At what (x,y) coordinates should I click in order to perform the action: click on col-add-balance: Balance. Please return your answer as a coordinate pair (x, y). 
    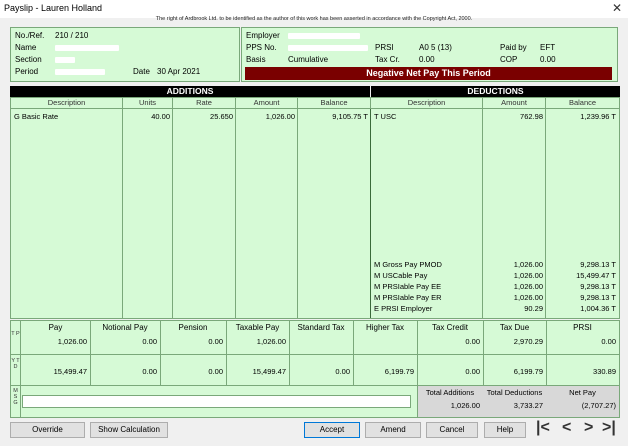
    Looking at the image, I should click on (334, 103).